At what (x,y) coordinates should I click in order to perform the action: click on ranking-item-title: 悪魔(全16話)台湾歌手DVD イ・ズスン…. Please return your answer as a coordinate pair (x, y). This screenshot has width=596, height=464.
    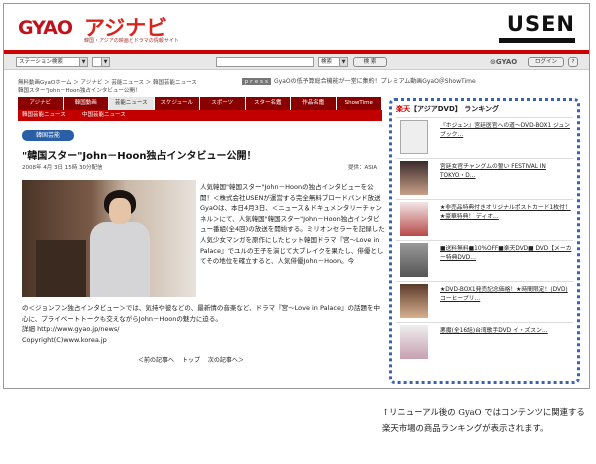
    Looking at the image, I should click on (506, 331).